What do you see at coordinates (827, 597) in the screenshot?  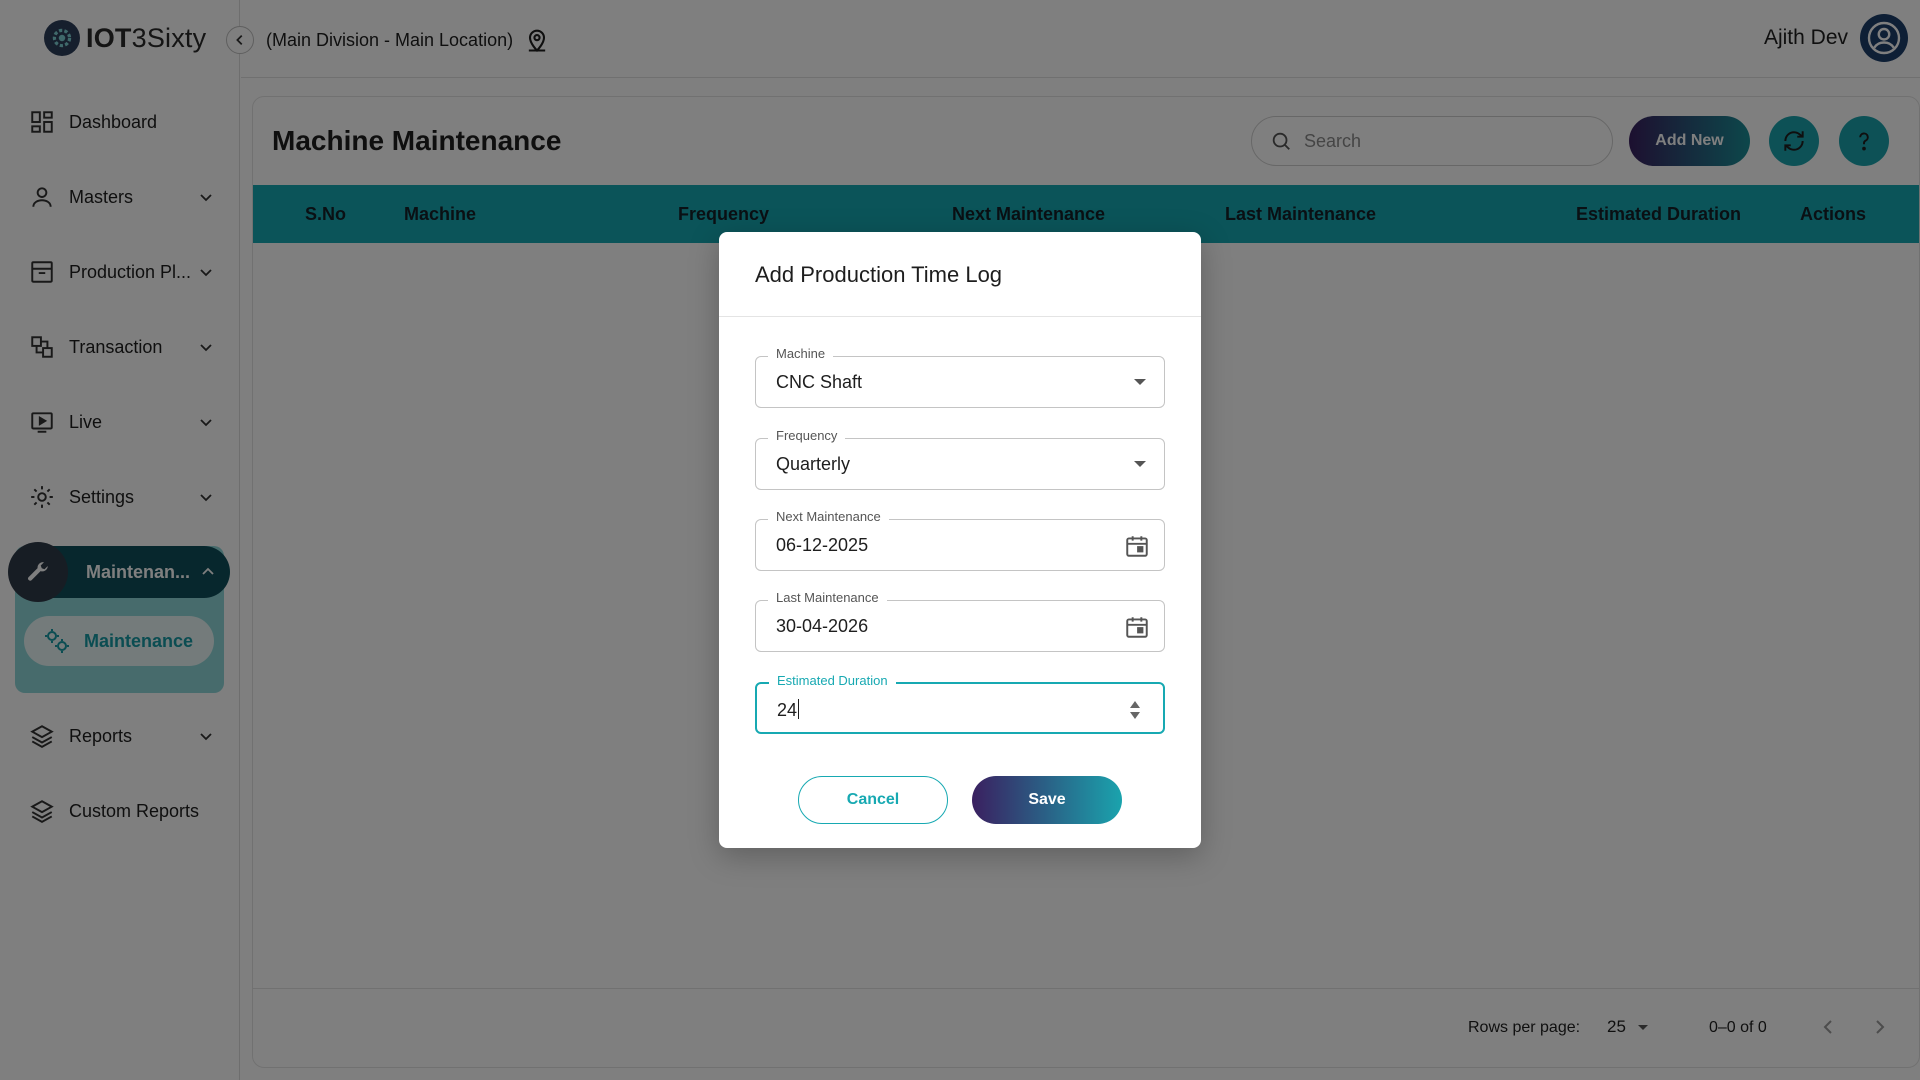 I see `last-maintenance-label: Last Maintenance` at bounding box center [827, 597].